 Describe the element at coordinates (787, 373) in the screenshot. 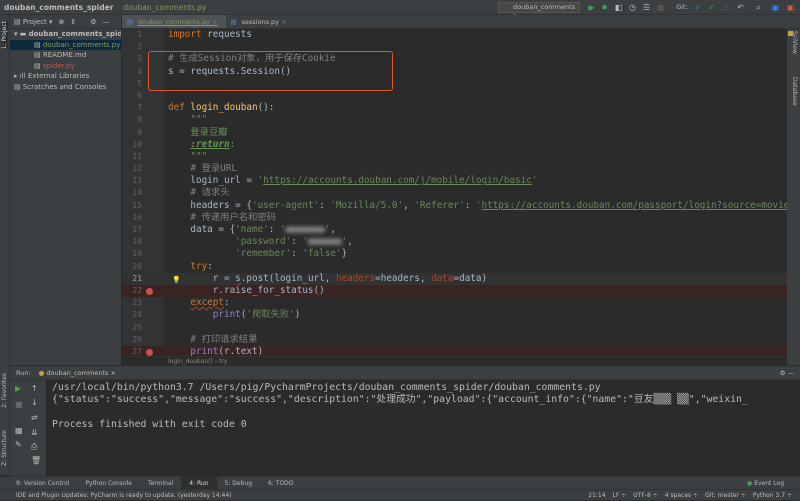

I see `settings-icon: ⚙ —` at that location.